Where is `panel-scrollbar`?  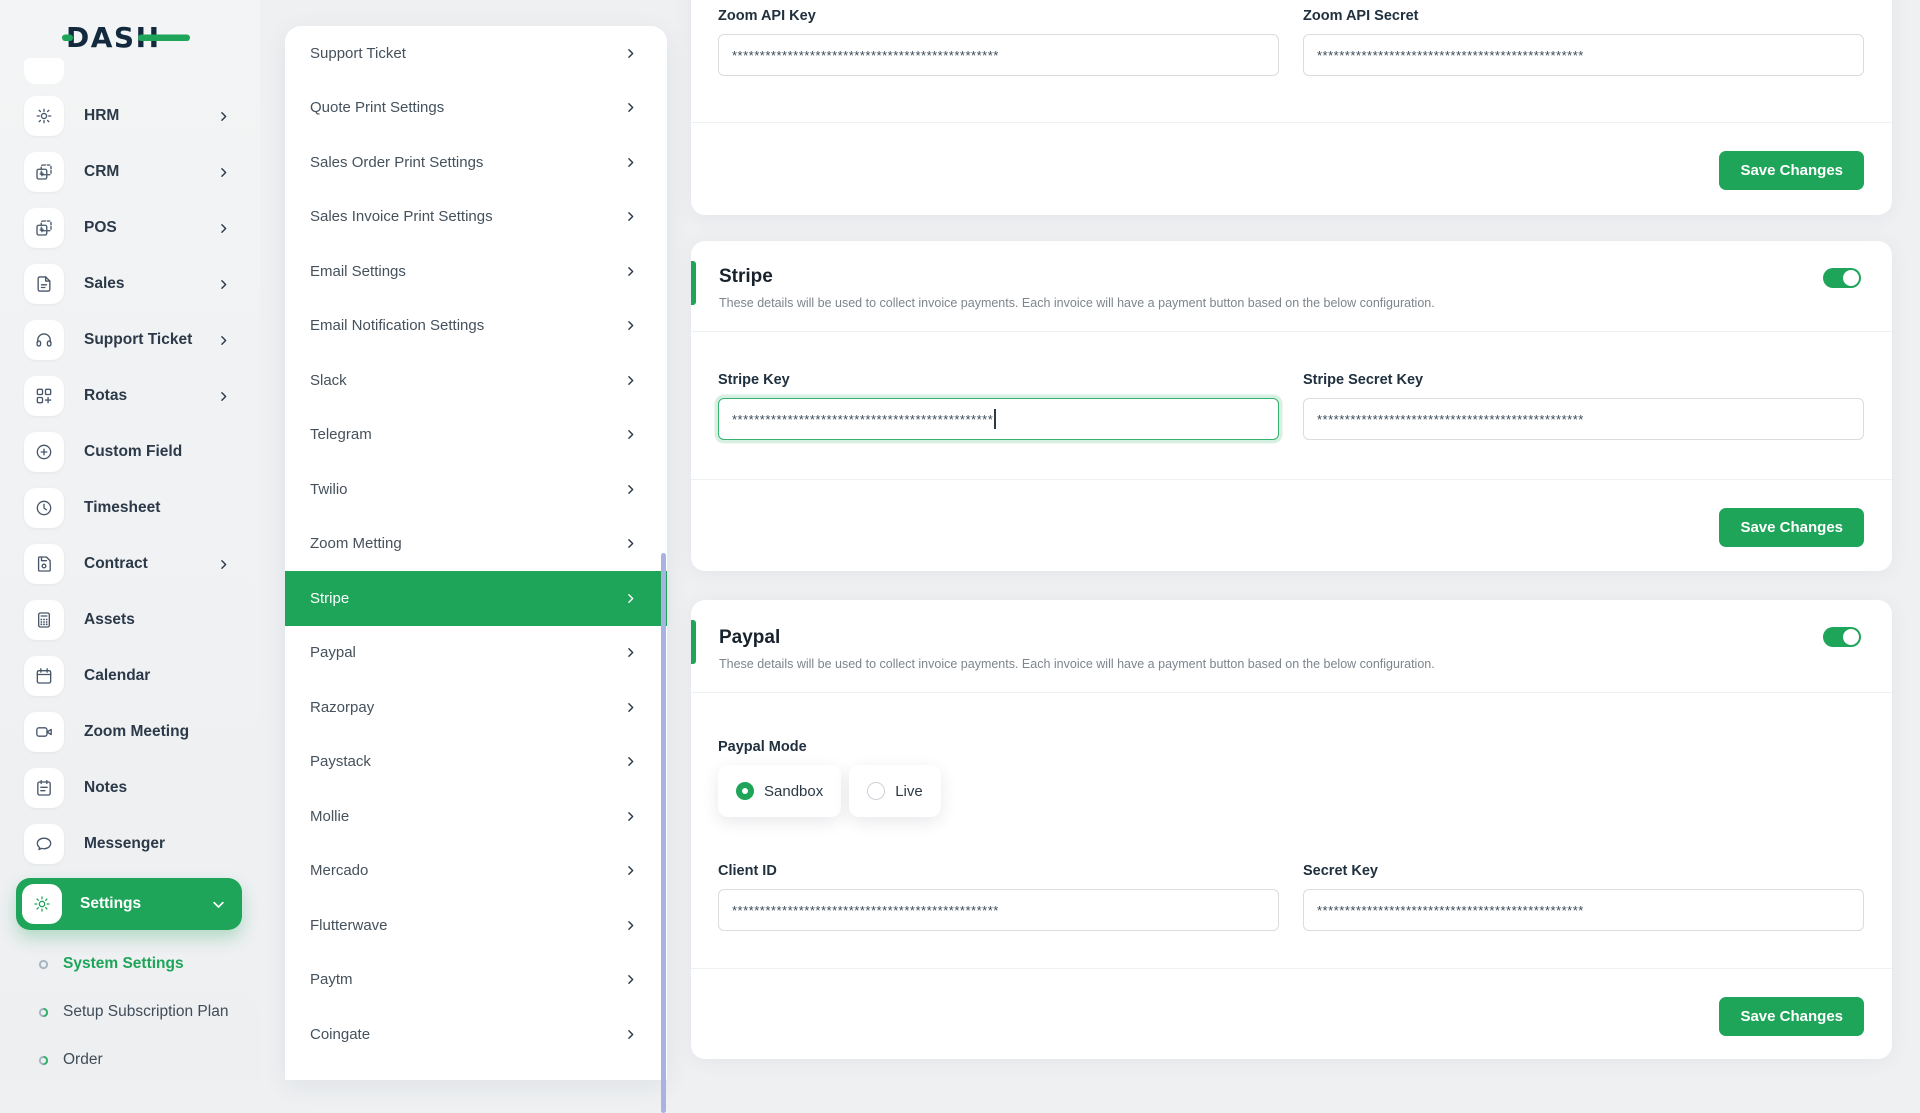
panel-scrollbar is located at coordinates (663, 833).